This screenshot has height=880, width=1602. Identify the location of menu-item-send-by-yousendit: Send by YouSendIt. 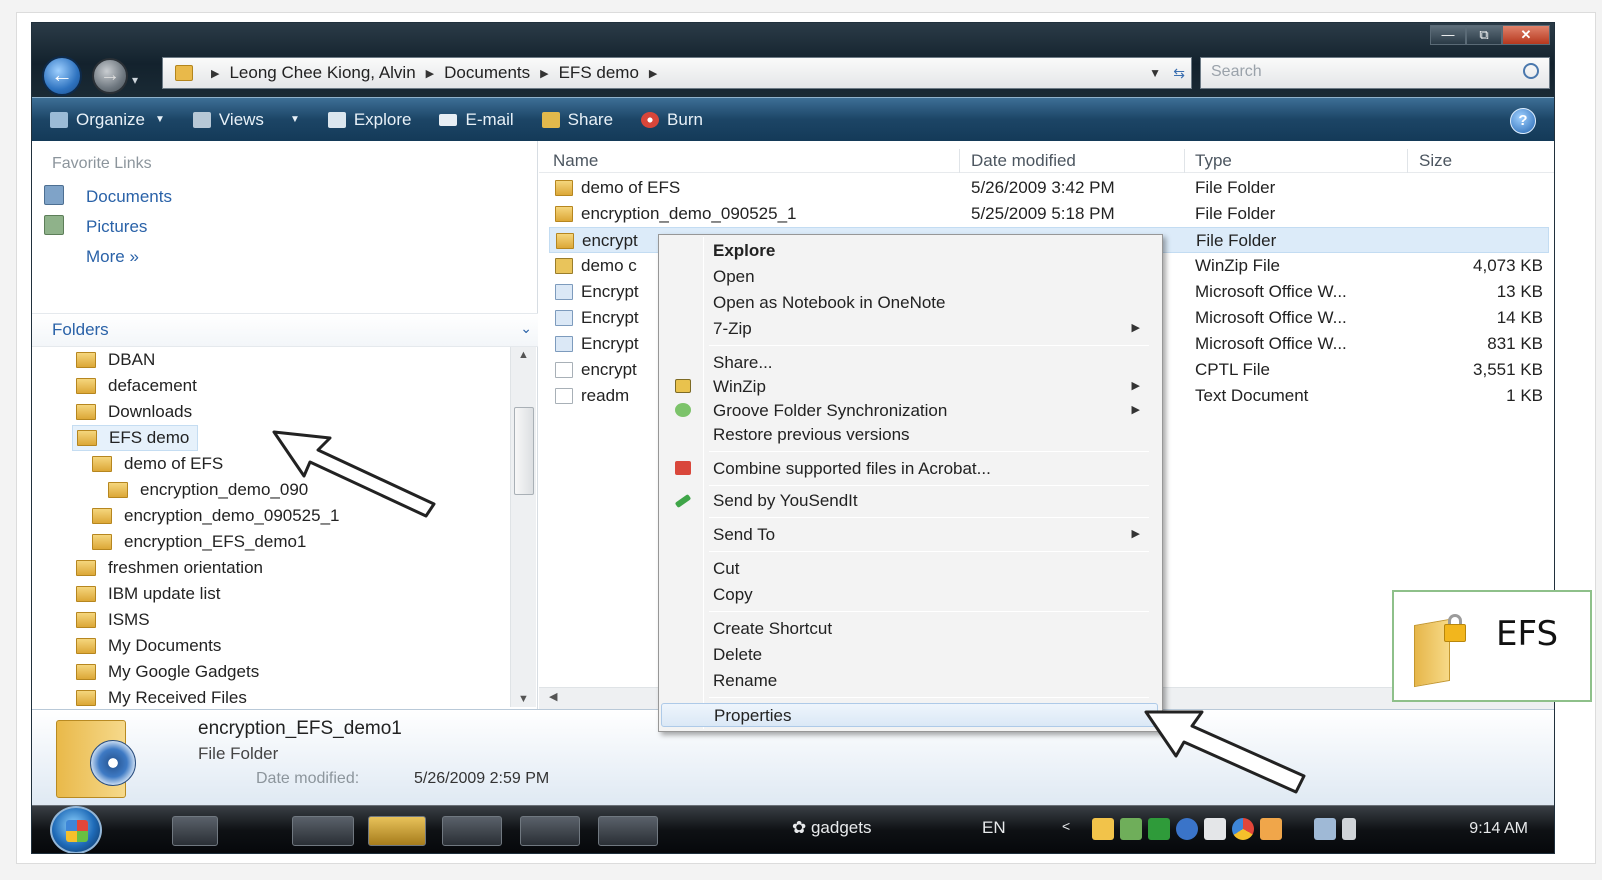
(909, 501).